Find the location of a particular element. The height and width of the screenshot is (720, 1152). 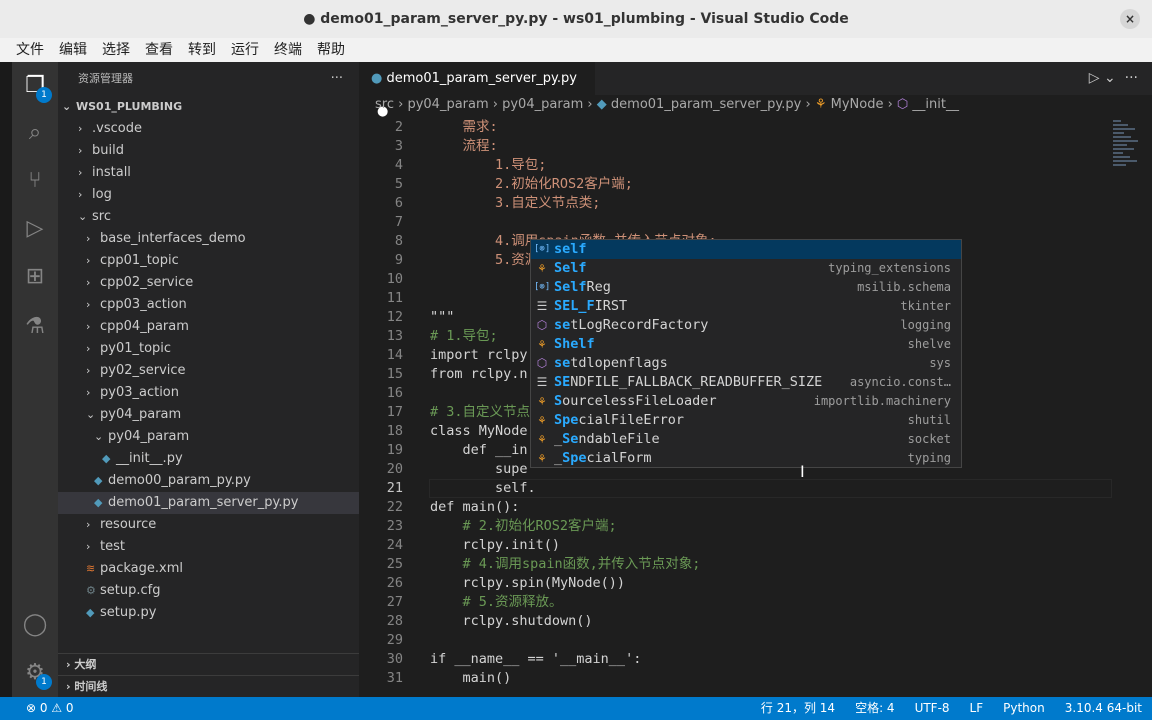

folder-item: › py03_action is located at coordinates (208, 393).